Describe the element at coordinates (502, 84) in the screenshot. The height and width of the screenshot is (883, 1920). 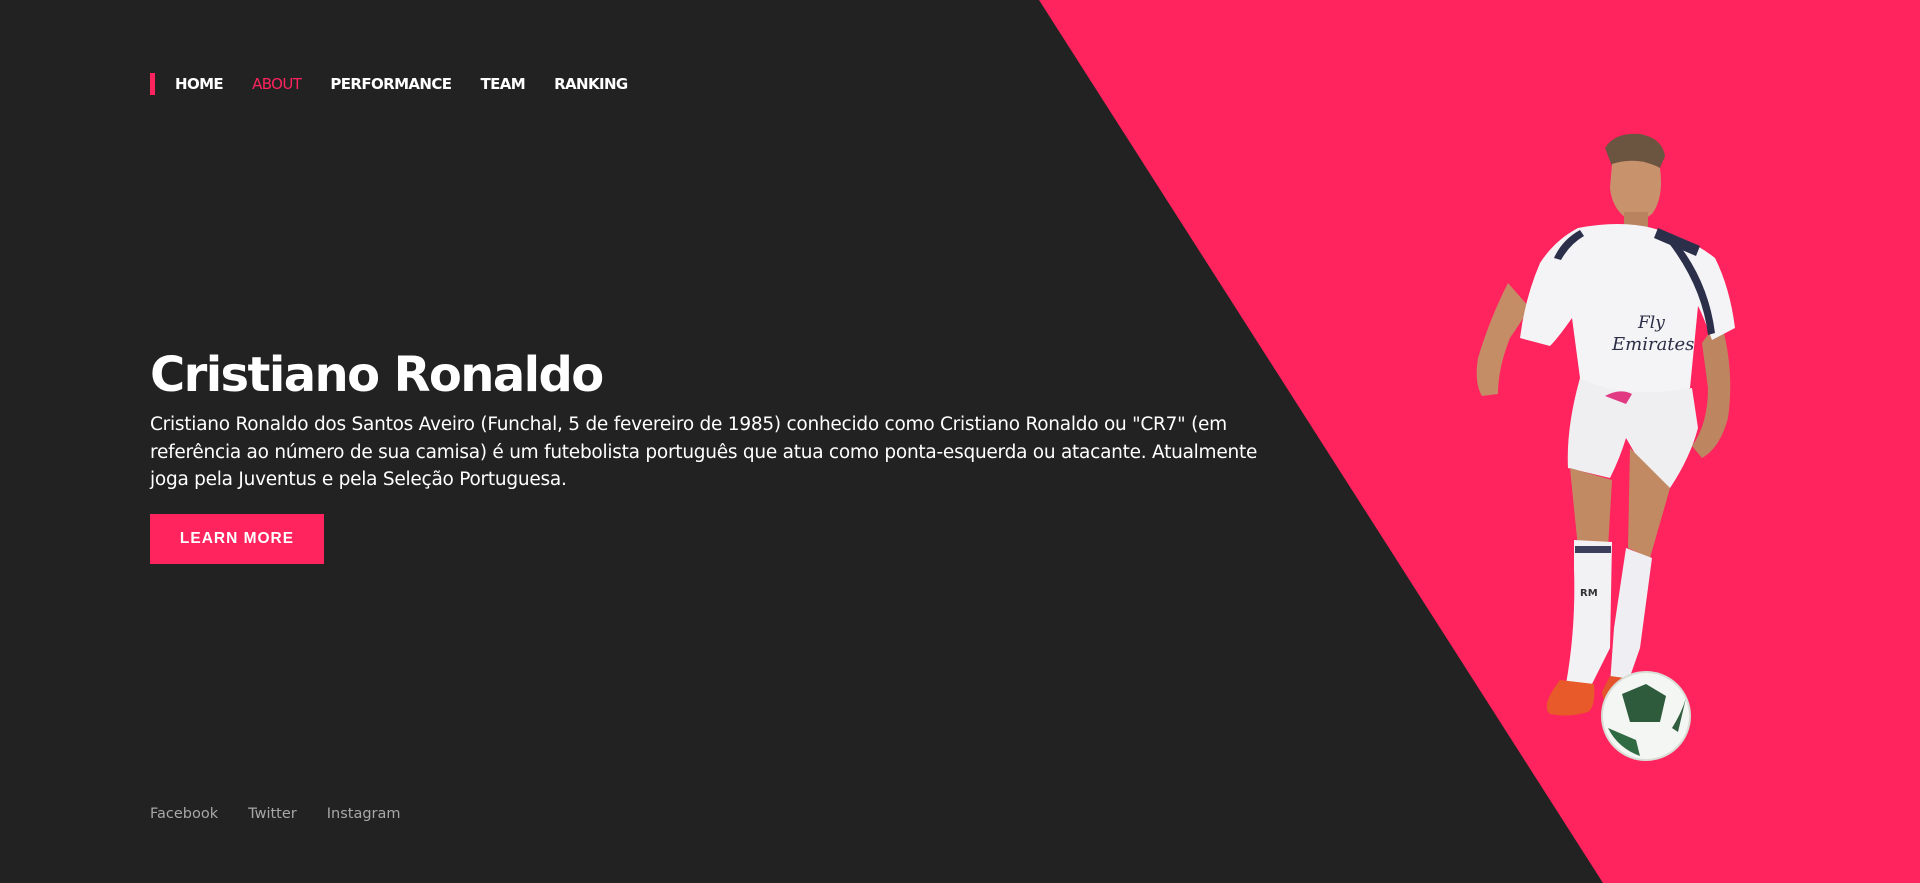
I see `nav-item-team: TEAM` at that location.